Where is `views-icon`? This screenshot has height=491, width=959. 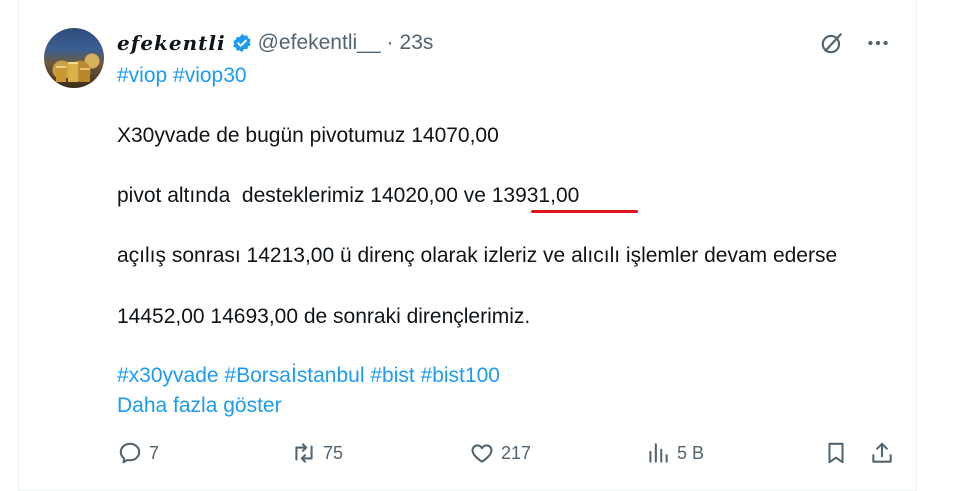
views-icon is located at coordinates (658, 453).